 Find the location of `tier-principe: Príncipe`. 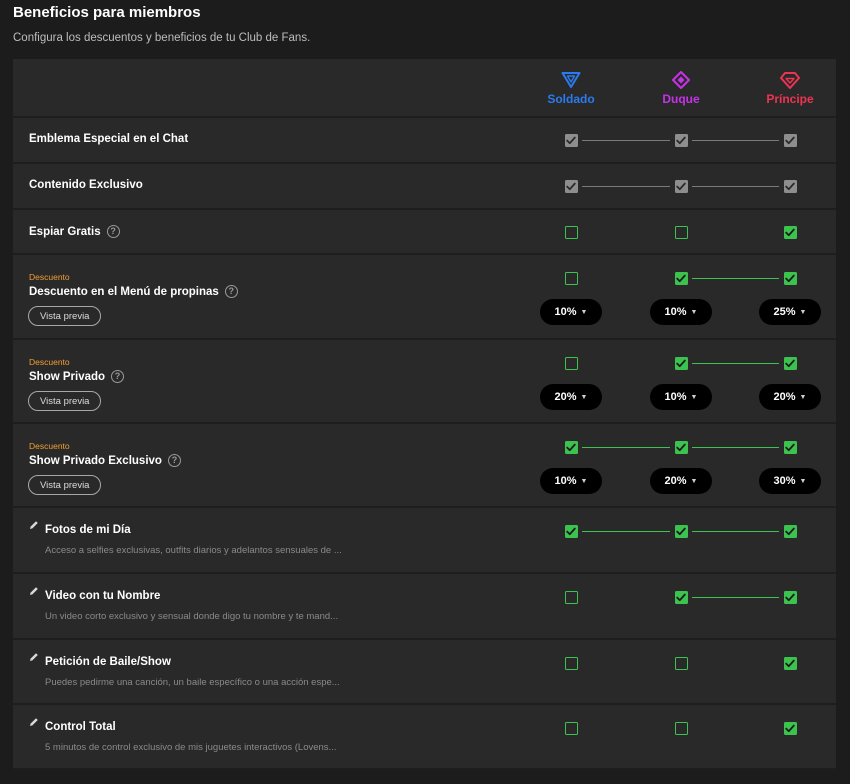

tier-principe: Príncipe is located at coordinates (790, 88).